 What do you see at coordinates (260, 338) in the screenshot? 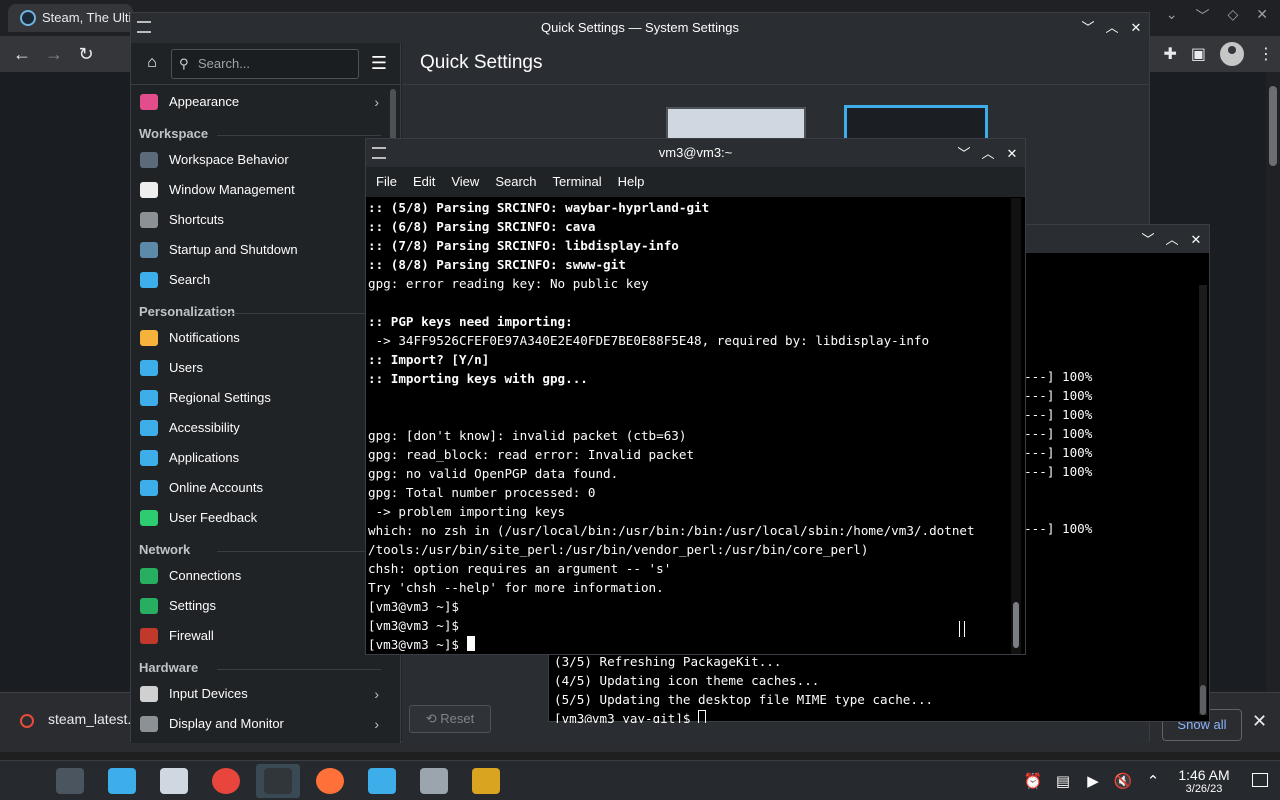
I see `sidebar-item-notifications: Notifications` at bounding box center [260, 338].